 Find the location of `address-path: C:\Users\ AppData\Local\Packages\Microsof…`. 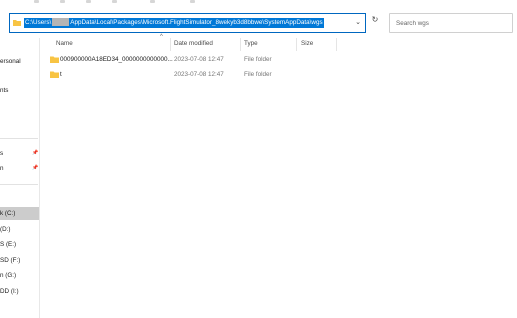

address-path: C:\Users\ AppData\Local\Packages\Microsof… is located at coordinates (174, 23).